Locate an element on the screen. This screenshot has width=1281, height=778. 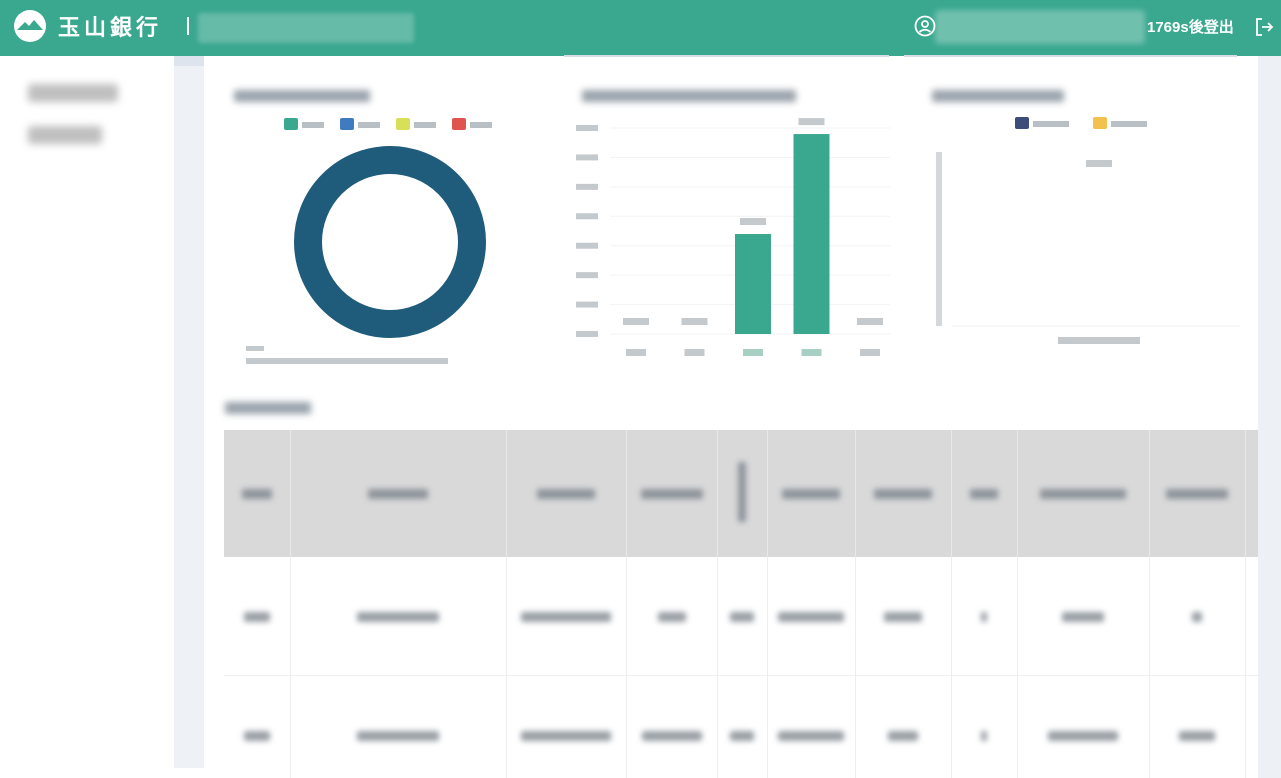
third-chart is located at coordinates (1088, 230).